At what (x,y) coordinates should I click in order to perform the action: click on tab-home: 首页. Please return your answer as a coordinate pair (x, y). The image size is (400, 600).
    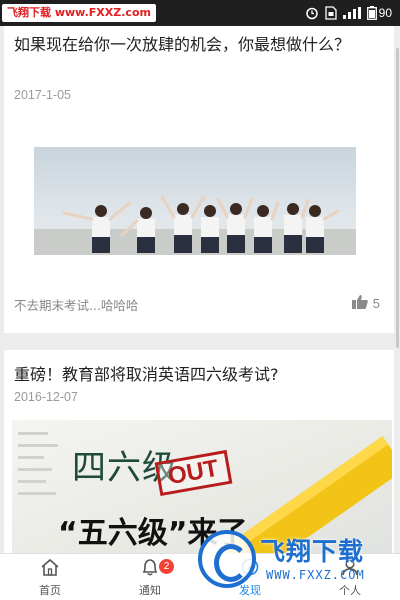
    Looking at the image, I should click on (50, 577).